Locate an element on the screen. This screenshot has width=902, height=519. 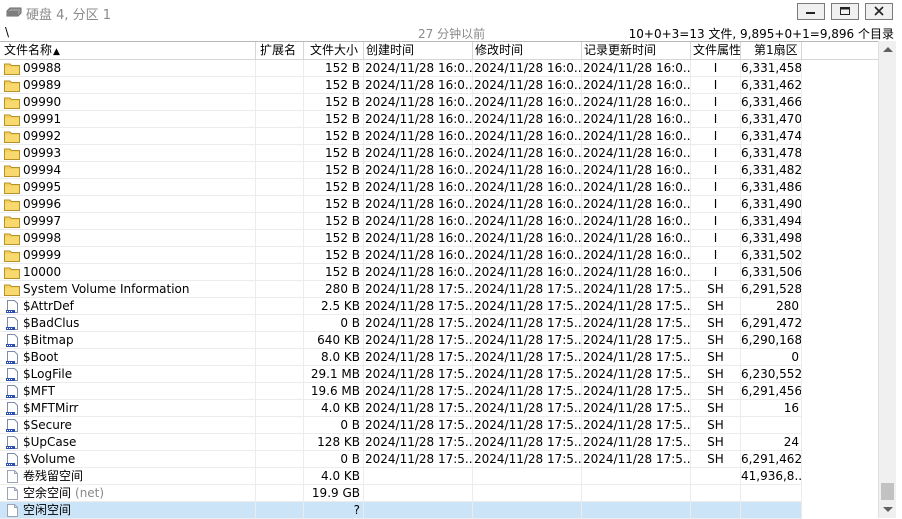
cell-name: 09991 is located at coordinates (128, 119).